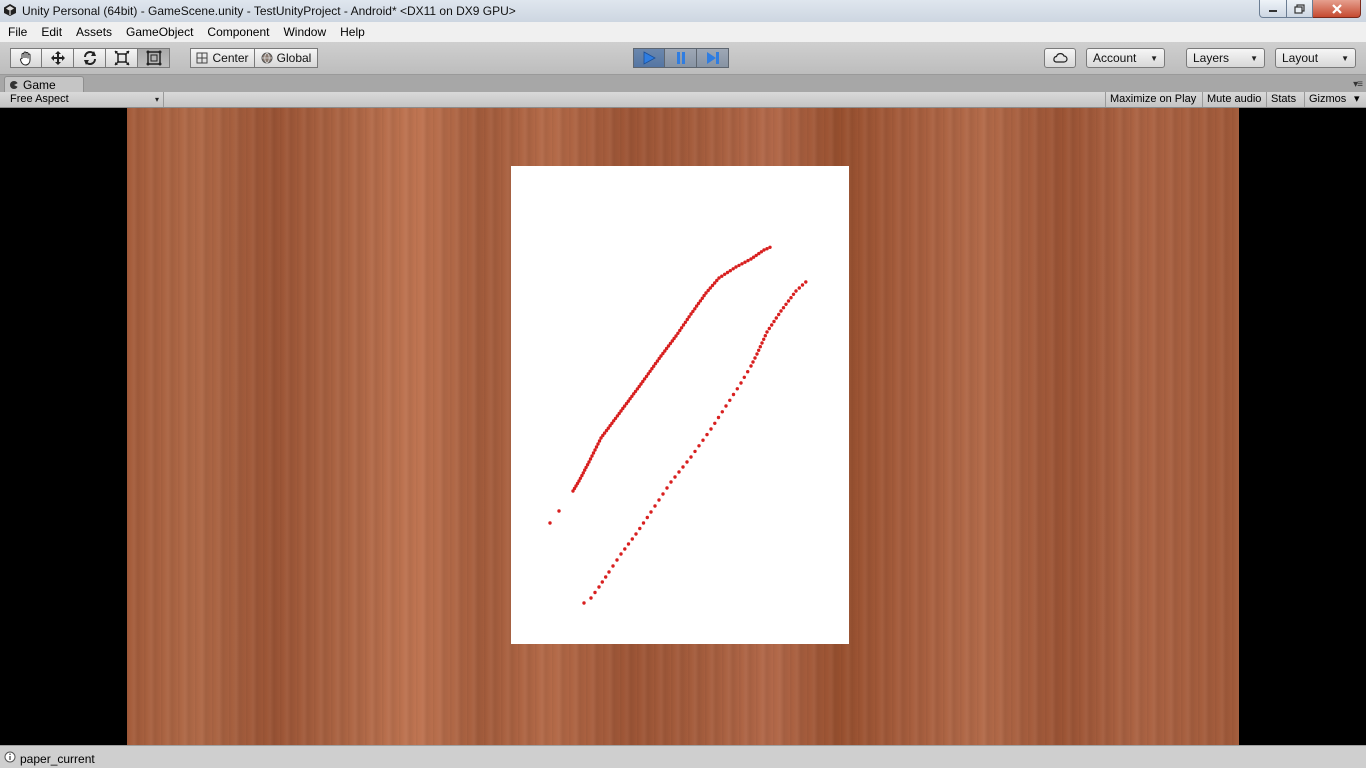 This screenshot has width=1366, height=768. What do you see at coordinates (1358, 84) in the screenshot?
I see `panel-menu-icon: ▾≡` at bounding box center [1358, 84].